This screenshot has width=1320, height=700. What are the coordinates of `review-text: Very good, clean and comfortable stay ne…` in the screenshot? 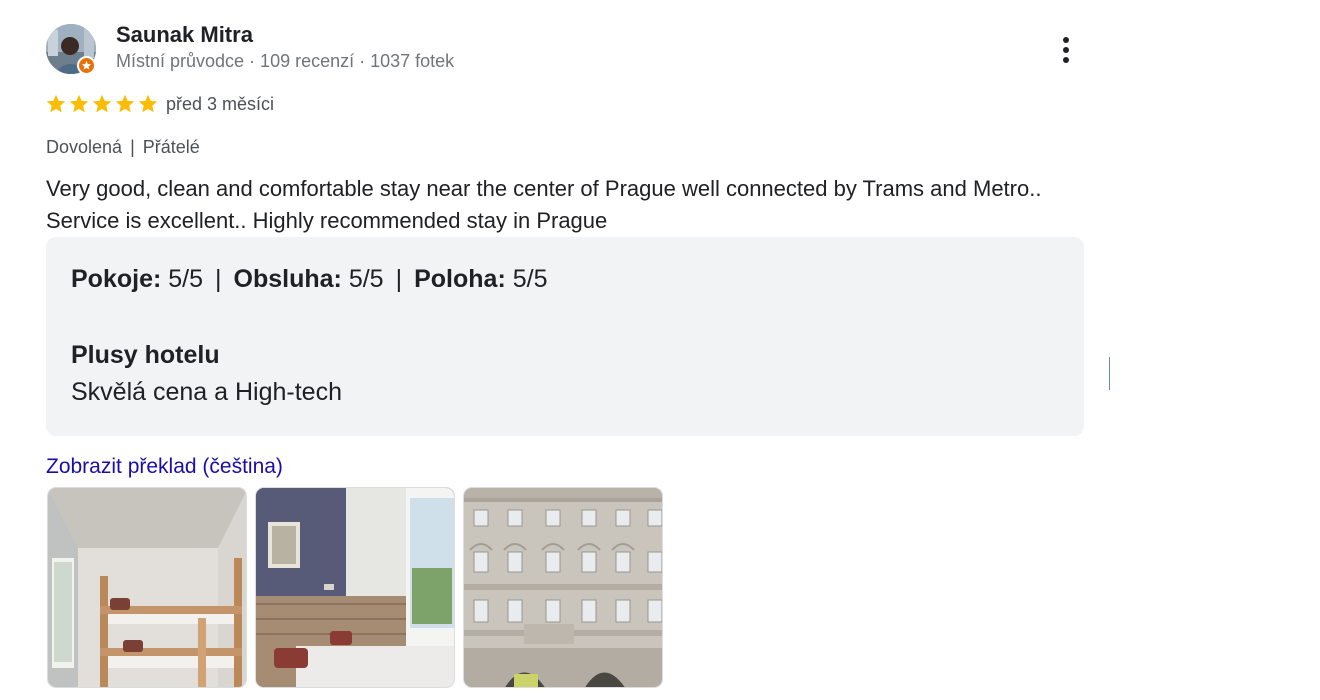 It's located at (576, 205).